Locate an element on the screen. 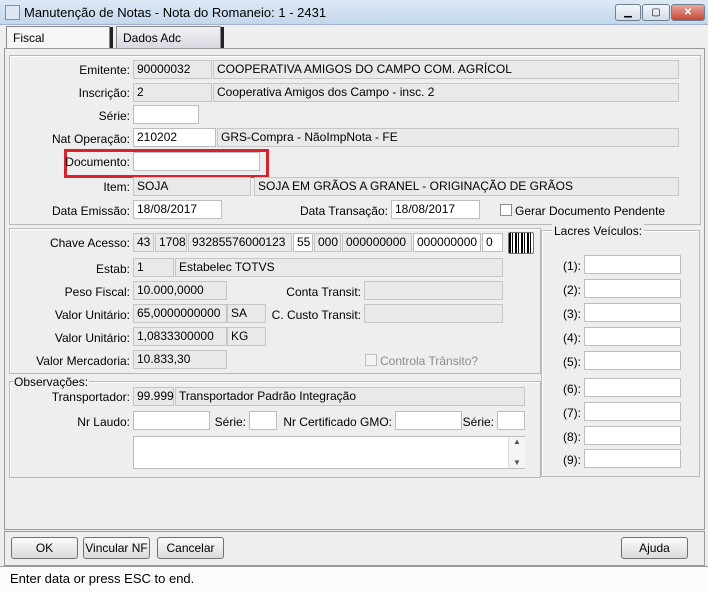 The height and width of the screenshot is (591, 708). minimize-icon: ▁ is located at coordinates (628, 12).